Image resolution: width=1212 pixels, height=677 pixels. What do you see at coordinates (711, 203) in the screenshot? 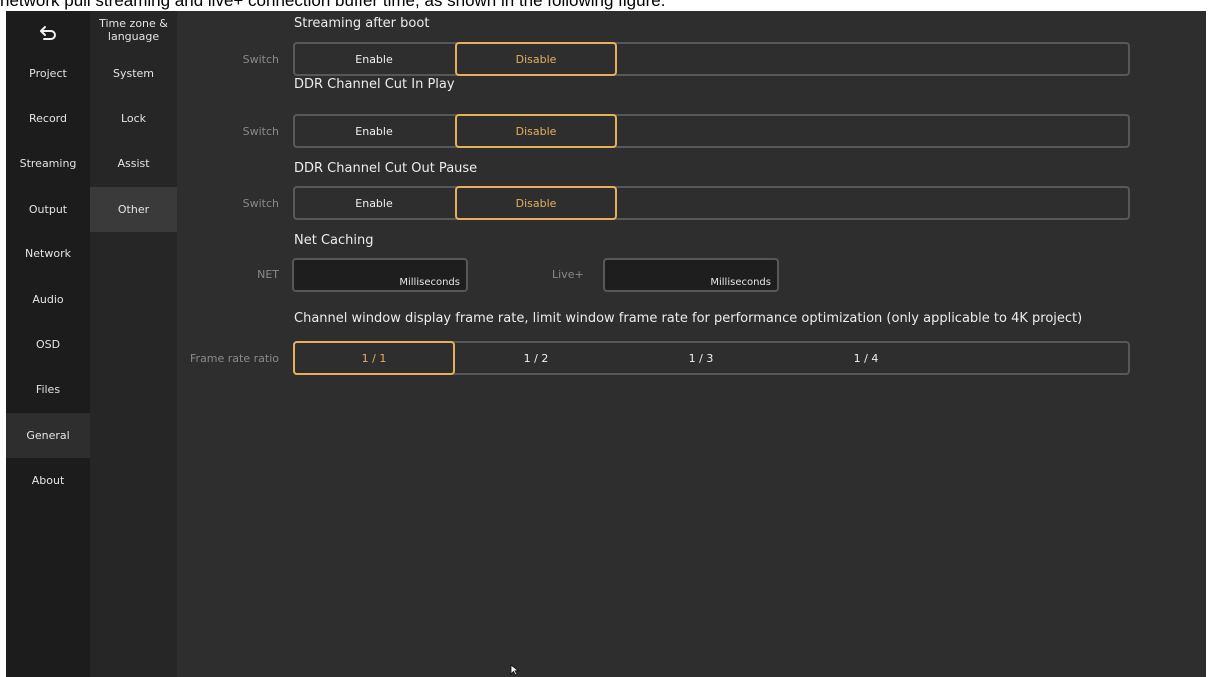
I see `ddr-cut-out-pause-switch: Enable Disable` at bounding box center [711, 203].